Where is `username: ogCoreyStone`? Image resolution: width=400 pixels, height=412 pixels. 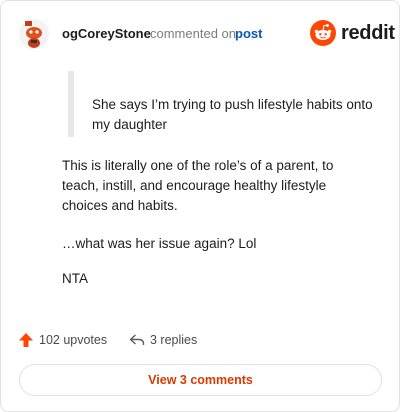 username: ogCoreyStone is located at coordinates (106, 33).